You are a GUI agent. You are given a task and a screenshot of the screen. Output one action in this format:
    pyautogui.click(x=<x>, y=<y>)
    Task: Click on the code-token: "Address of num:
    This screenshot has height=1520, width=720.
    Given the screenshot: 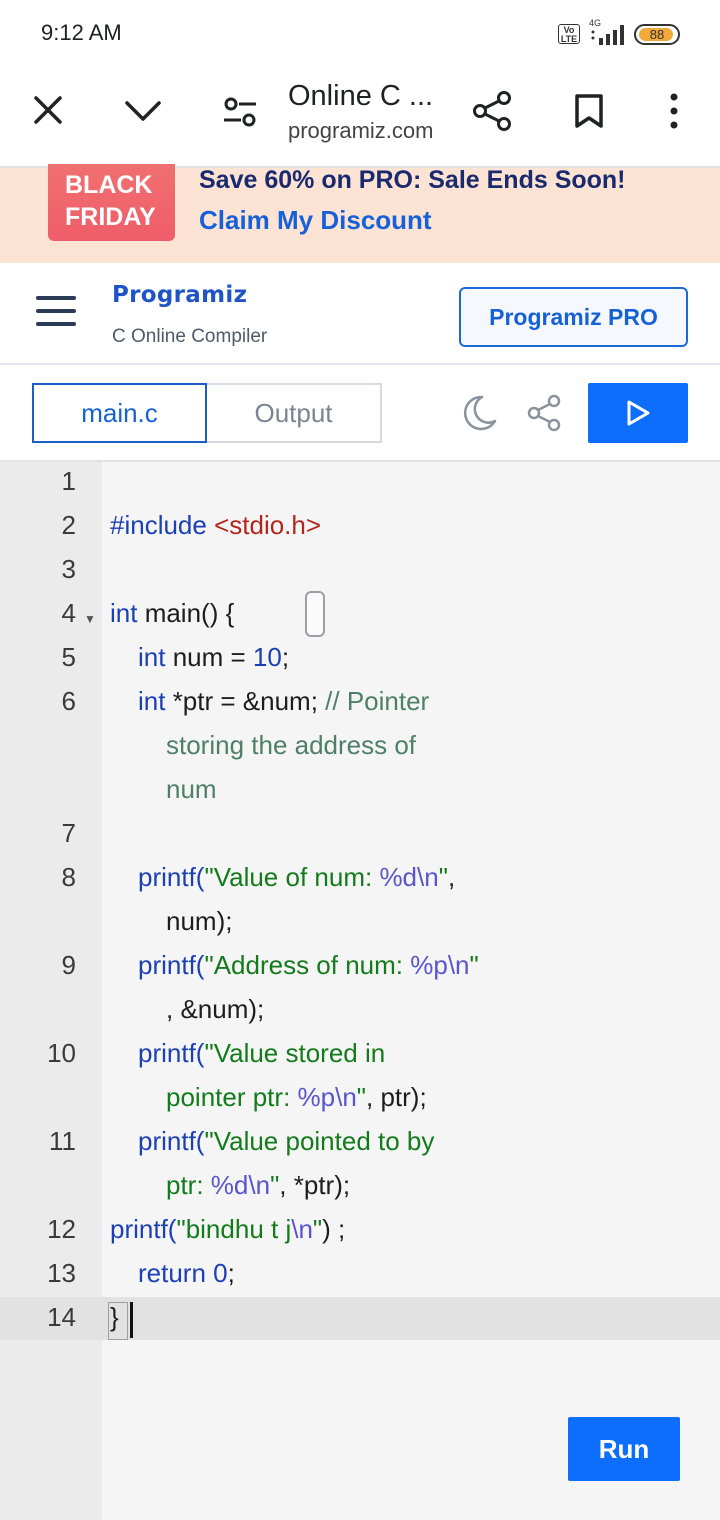 What is the action you would take?
    pyautogui.click(x=307, y=965)
    